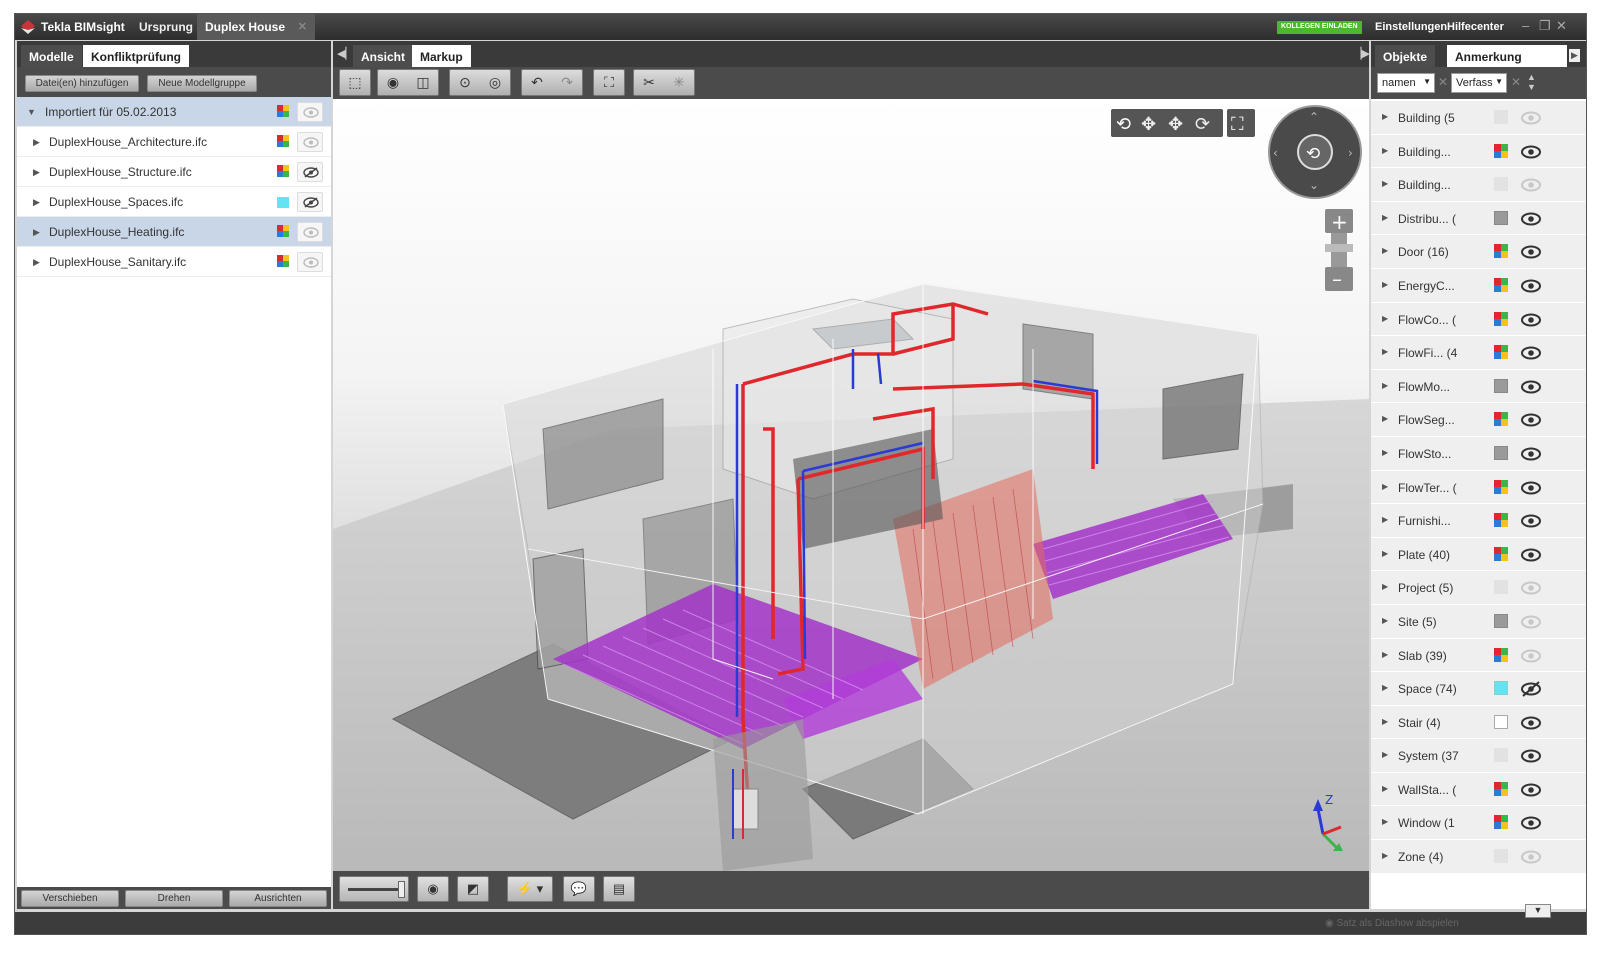  Describe the element at coordinates (1478, 319) in the screenshot. I see `object-row: ▶ FlowCo... (` at that location.